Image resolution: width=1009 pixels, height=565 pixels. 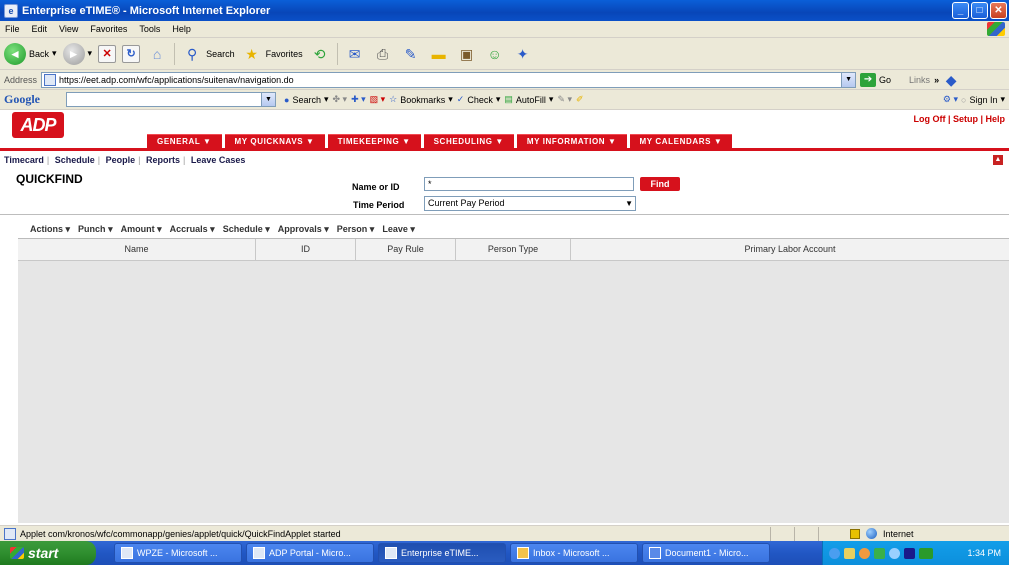 I want to click on favorites-button: ★ Favorites, so click(x=271, y=54).